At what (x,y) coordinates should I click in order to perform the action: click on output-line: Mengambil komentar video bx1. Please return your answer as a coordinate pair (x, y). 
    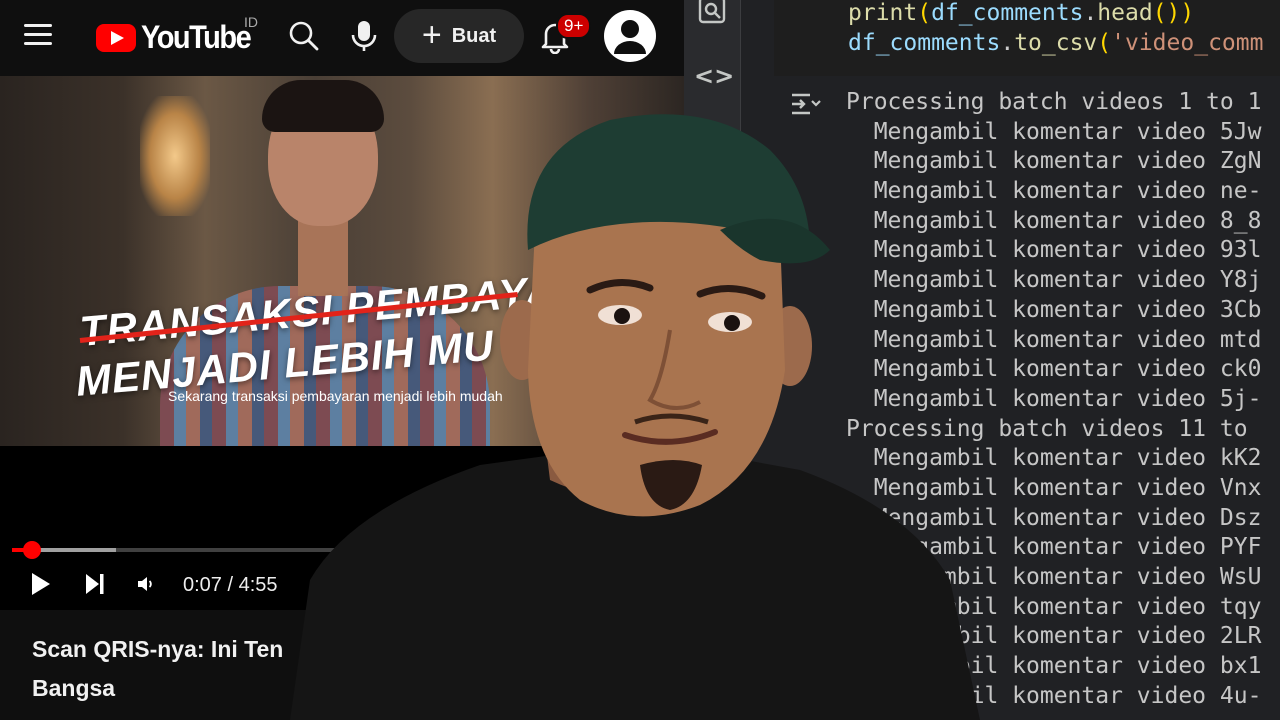
    Looking at the image, I should click on (1054, 666).